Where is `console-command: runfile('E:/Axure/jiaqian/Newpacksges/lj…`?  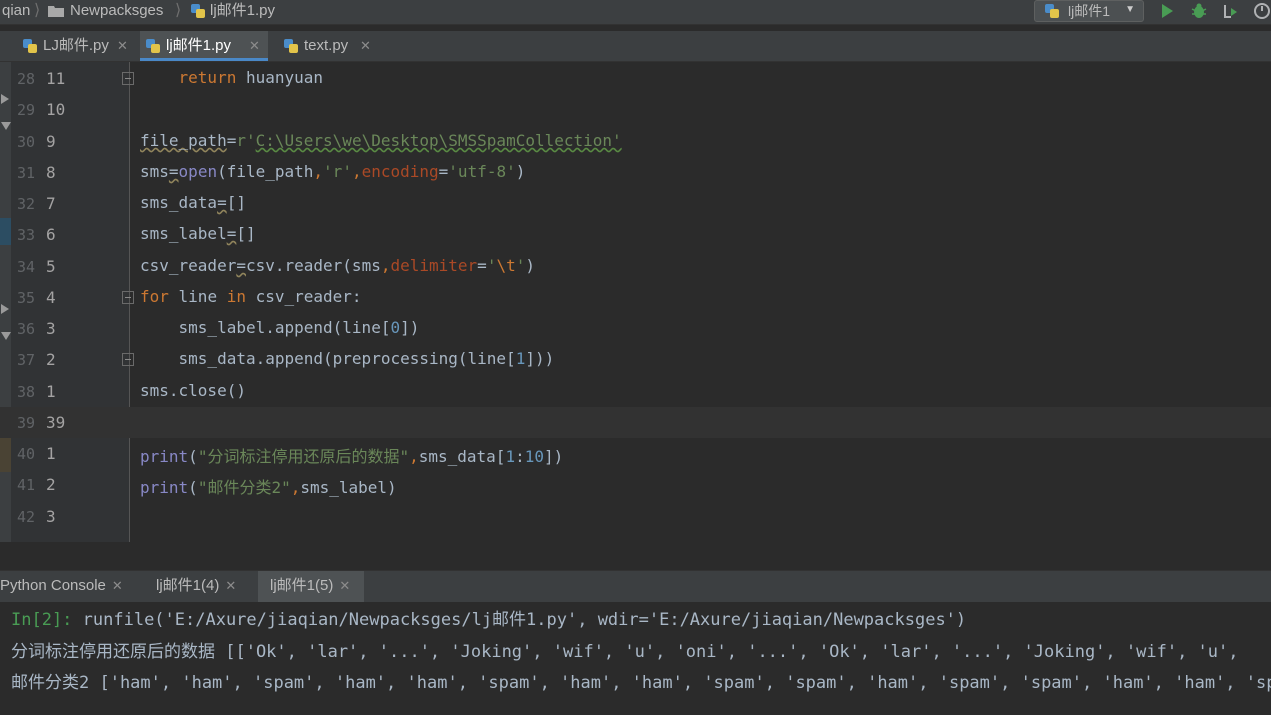 console-command: runfile('E:/Axure/jiaqian/Newpacksges/lj… is located at coordinates (519, 620).